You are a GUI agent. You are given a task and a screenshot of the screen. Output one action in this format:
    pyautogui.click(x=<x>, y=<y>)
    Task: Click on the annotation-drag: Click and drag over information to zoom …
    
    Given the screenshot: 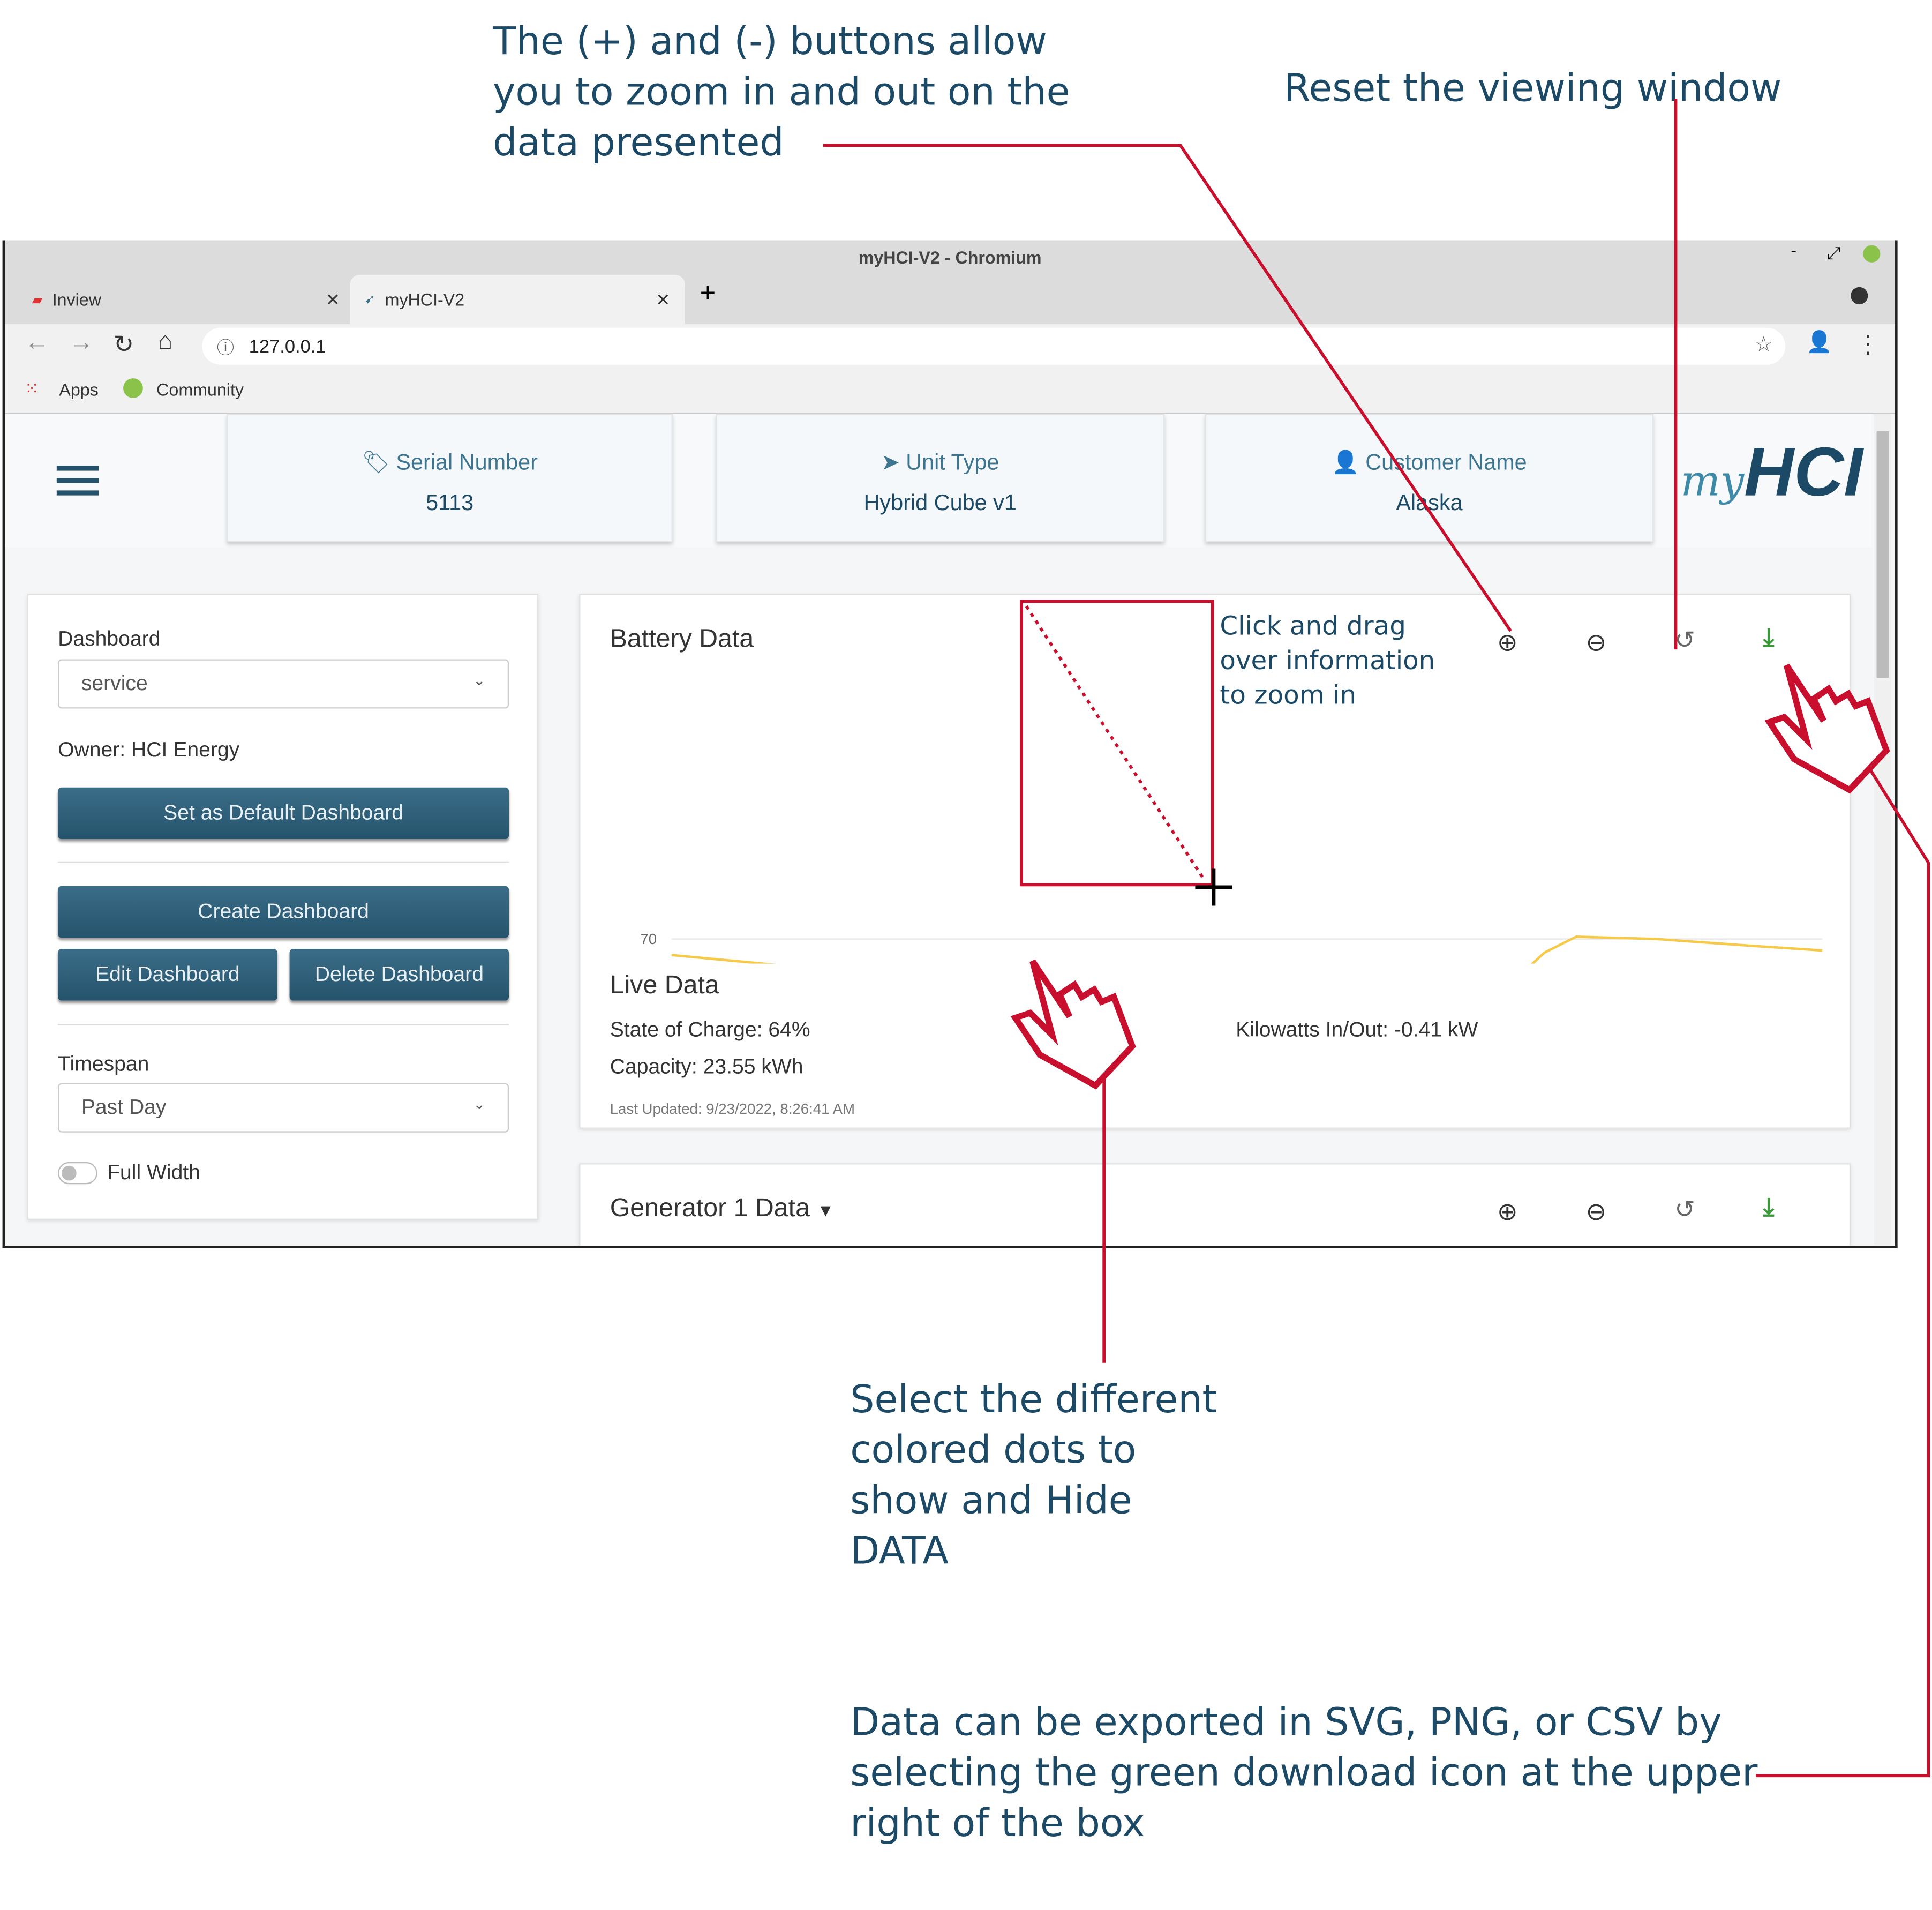 What is the action you would take?
    pyautogui.click(x=1327, y=661)
    